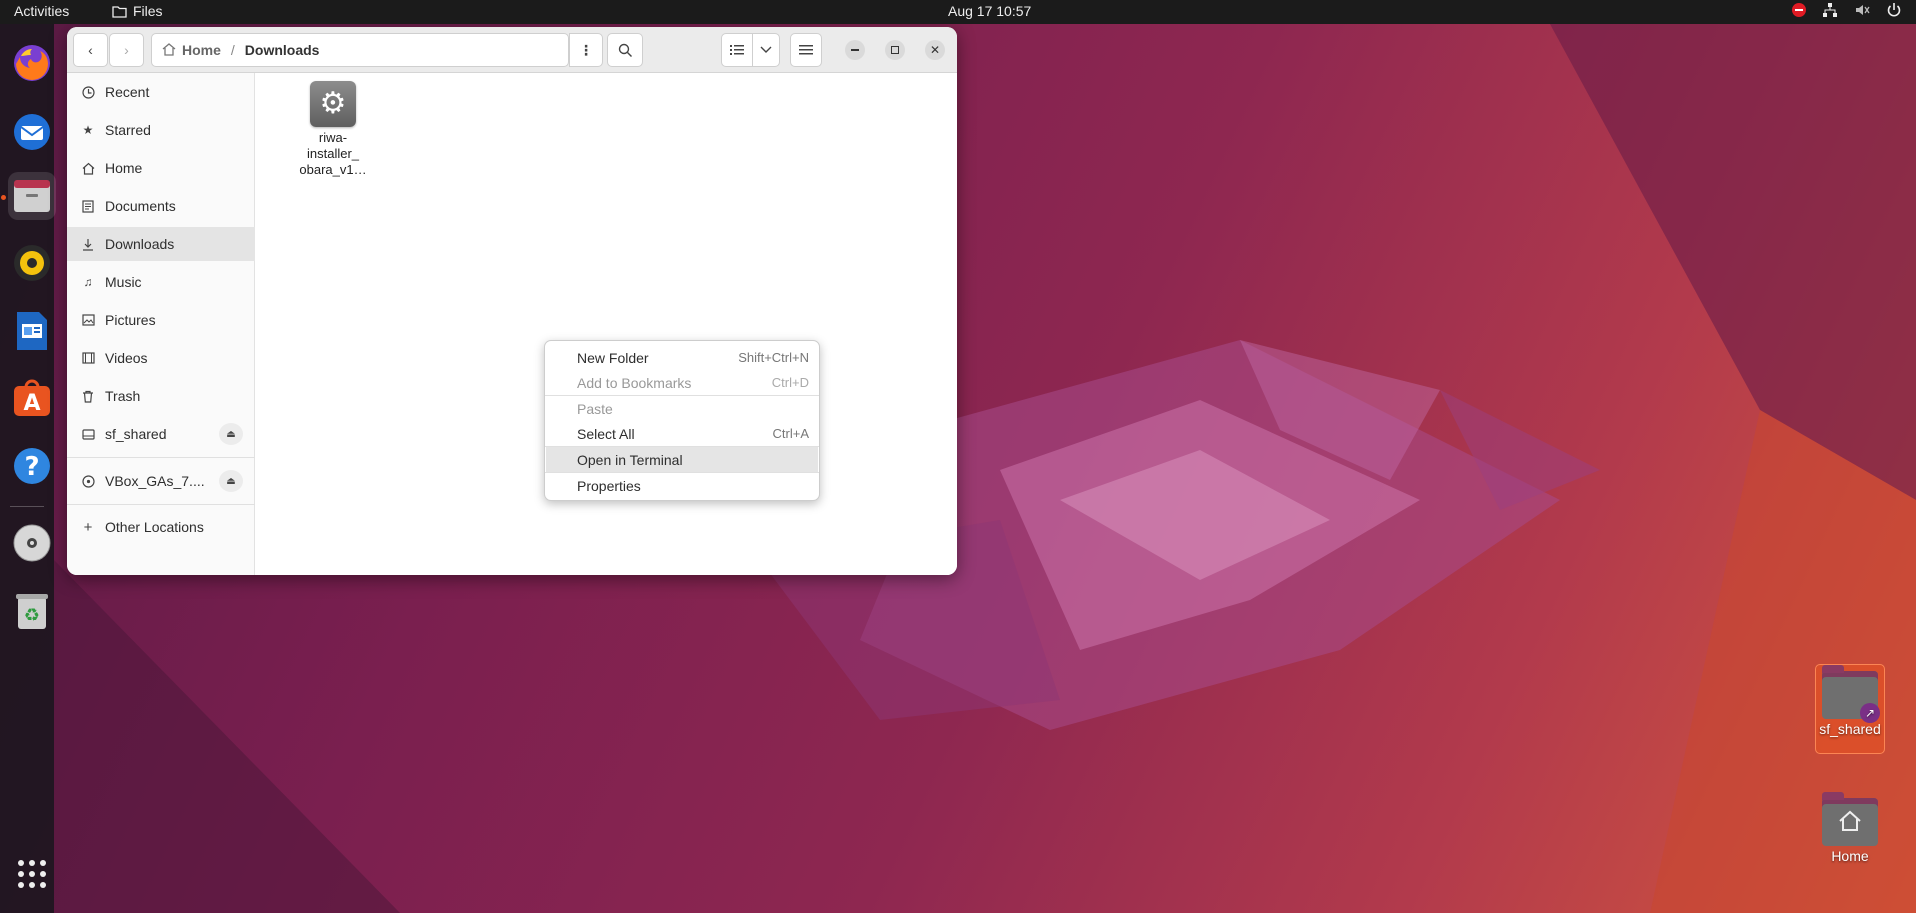  I want to click on do-not-disturb-icon, so click(1799, 10).